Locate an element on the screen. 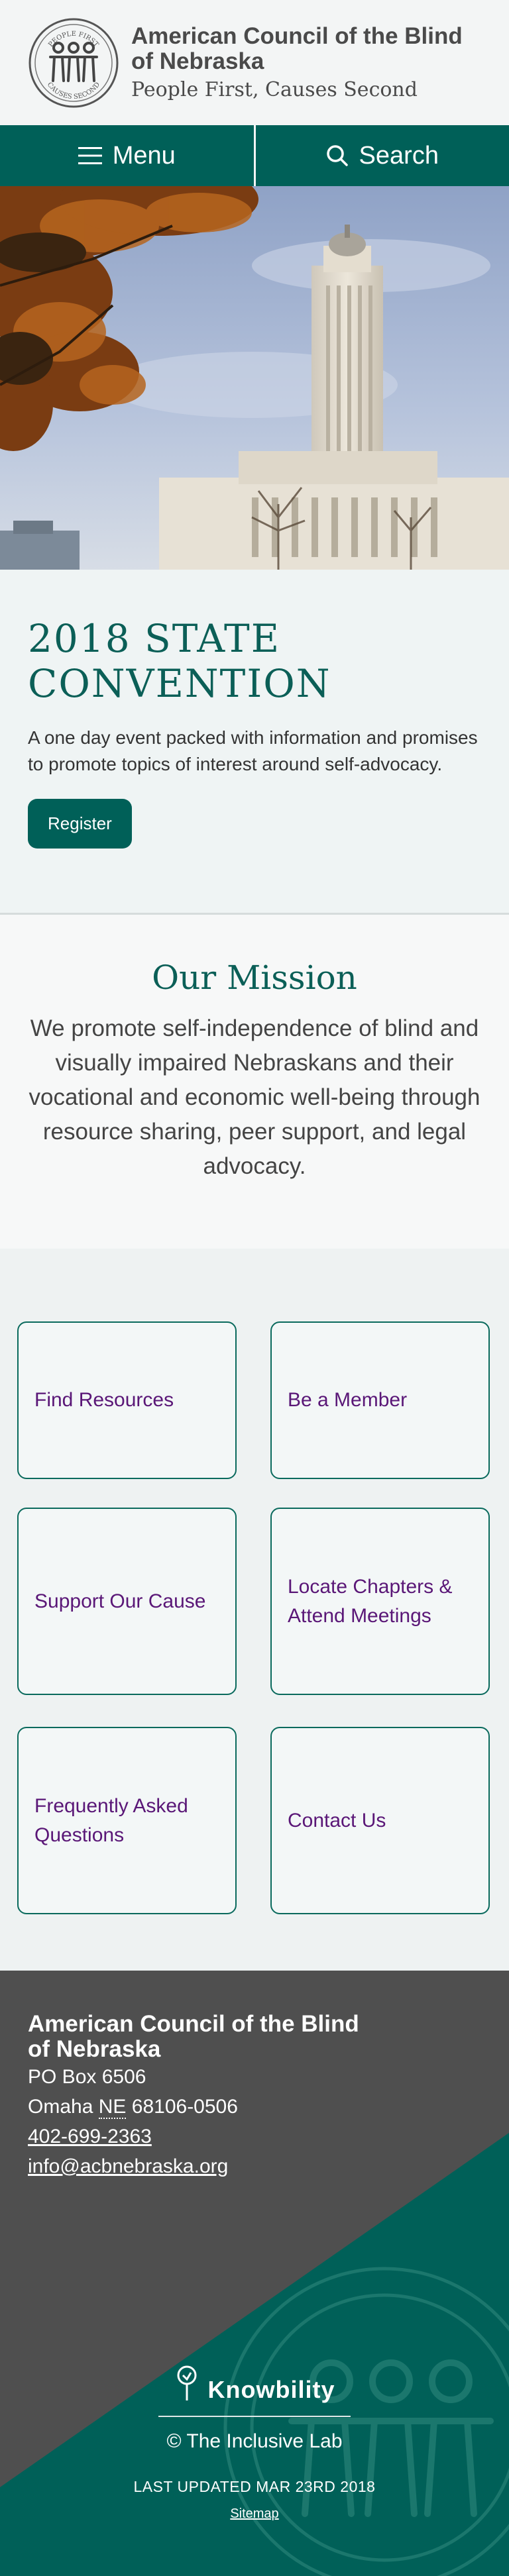 This screenshot has width=509, height=2576. footer-org-line1: American Council of the Blind is located at coordinates (193, 2024).